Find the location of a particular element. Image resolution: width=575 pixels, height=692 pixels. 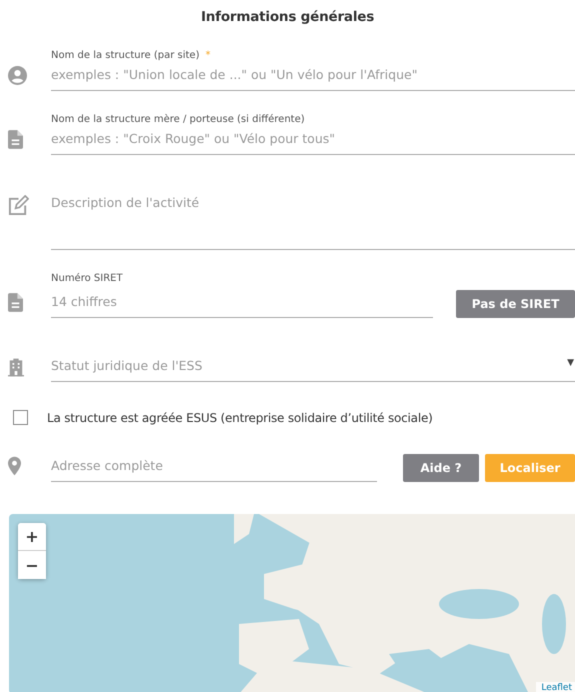

description-field: Description de l'activité is located at coordinates (313, 222).